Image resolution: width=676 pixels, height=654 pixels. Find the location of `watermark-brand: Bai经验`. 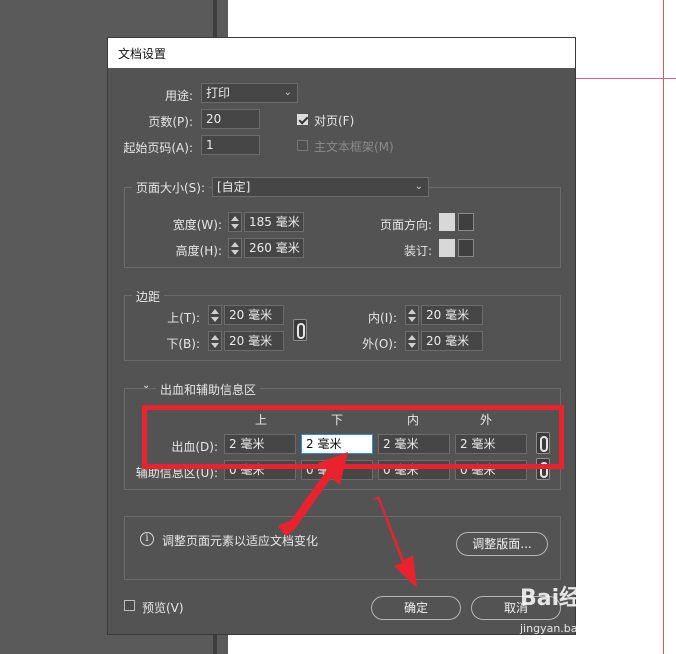

watermark-brand: Bai经验 is located at coordinates (562, 598).